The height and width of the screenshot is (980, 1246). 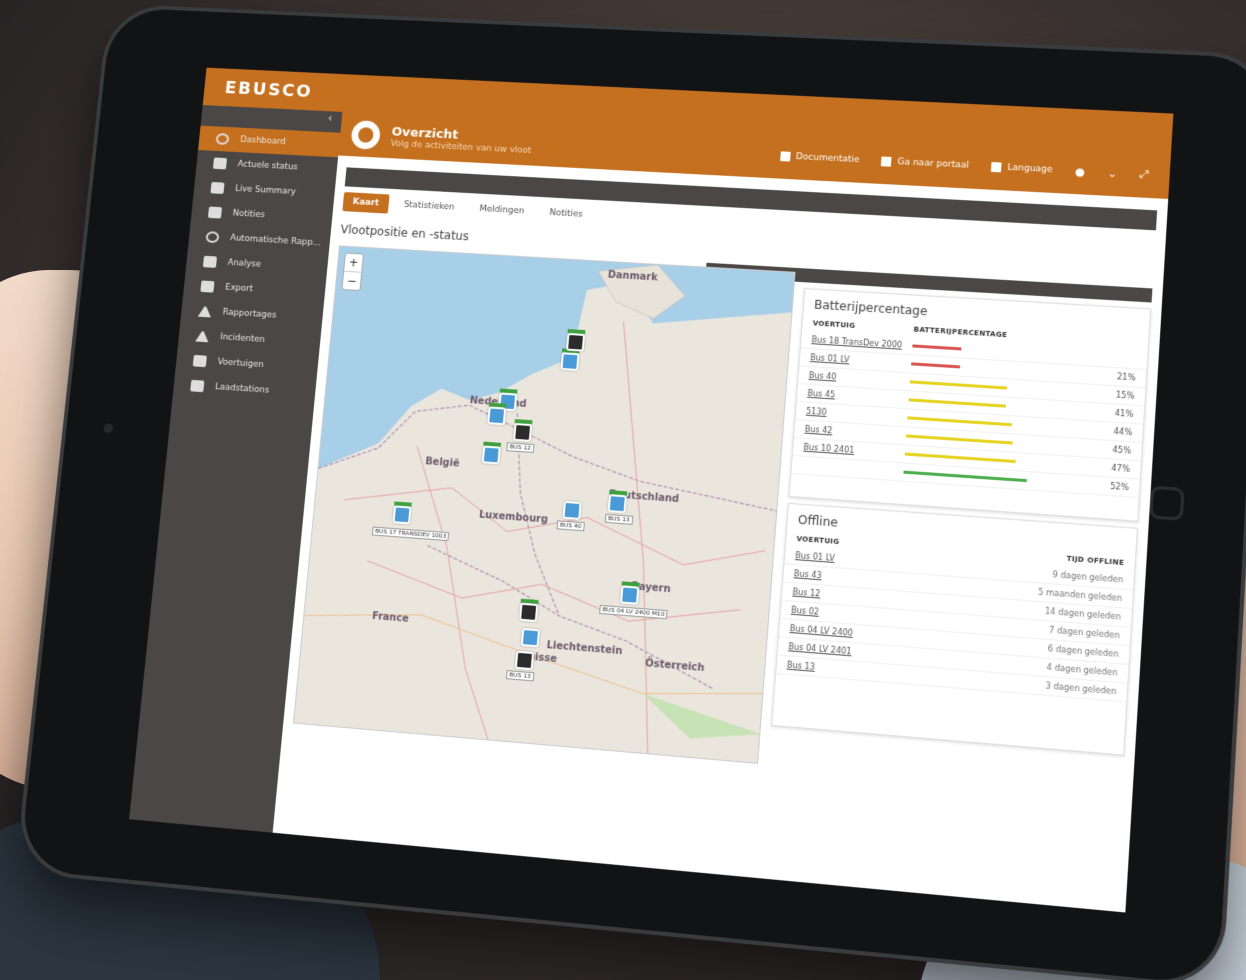 I want to click on vehicle-link, so click(x=852, y=468).